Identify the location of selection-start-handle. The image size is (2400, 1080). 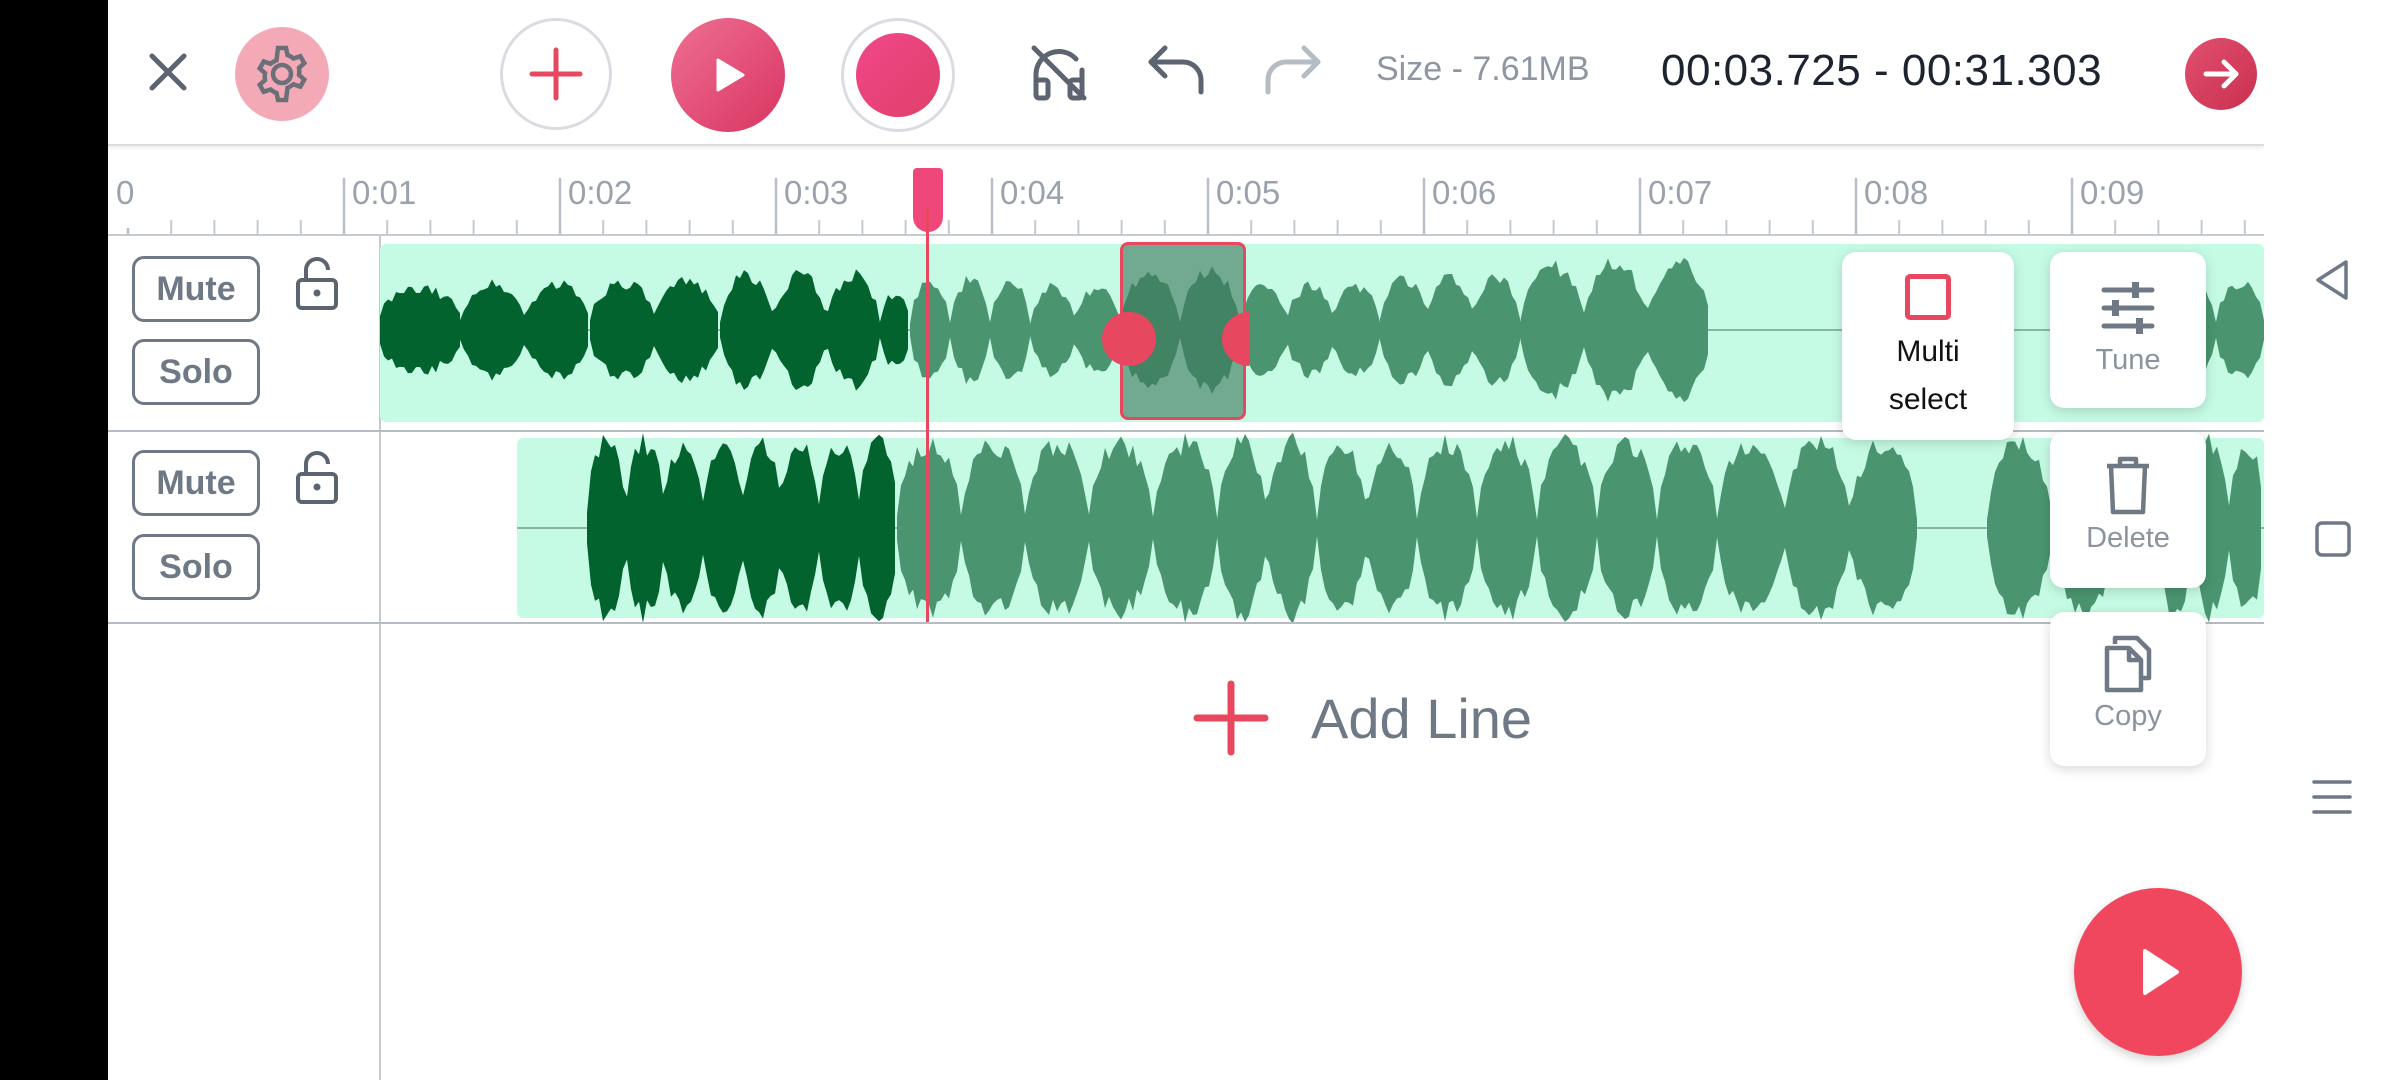
(1129, 339).